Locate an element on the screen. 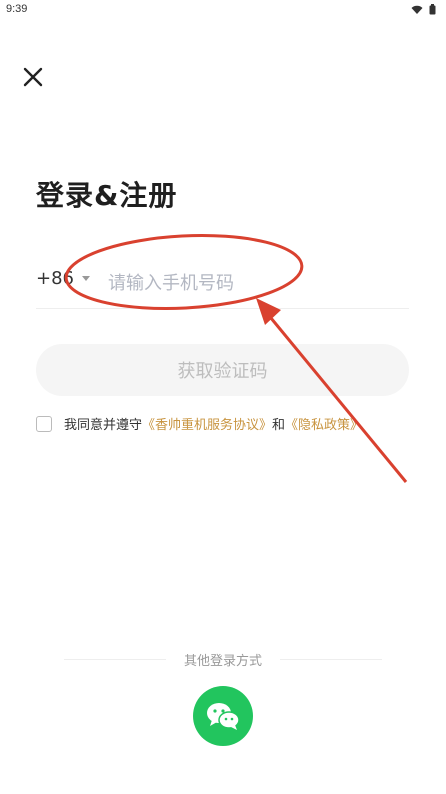 The image size is (446, 794). get-code-button: 获取验证码 is located at coordinates (222, 370).